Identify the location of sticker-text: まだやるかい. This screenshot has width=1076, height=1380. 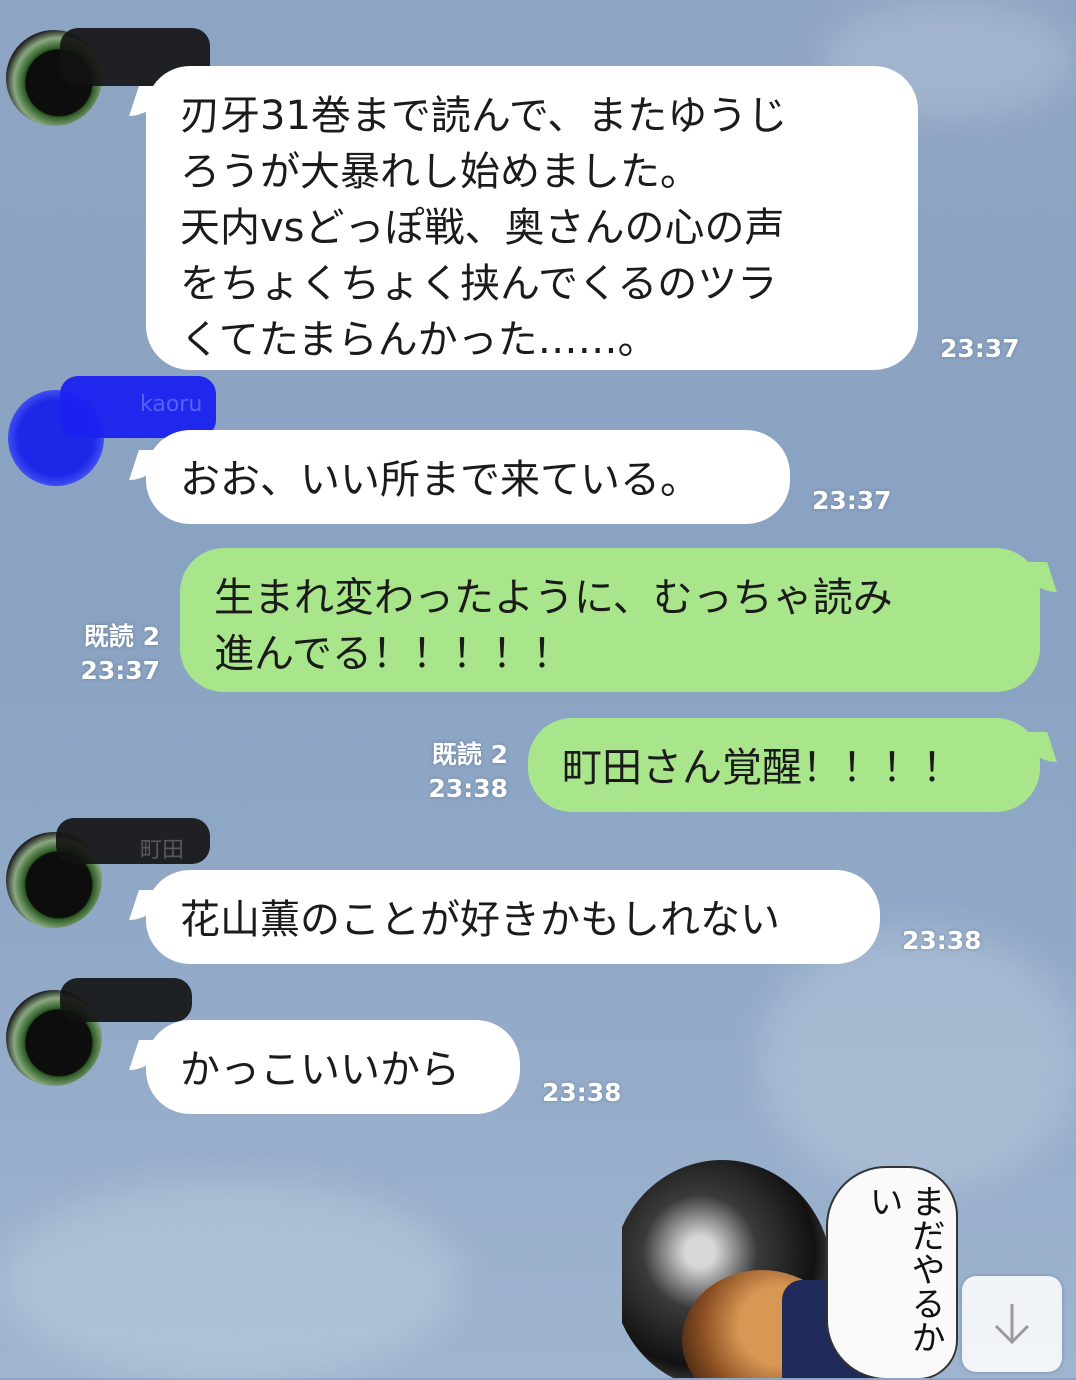
(904, 1269).